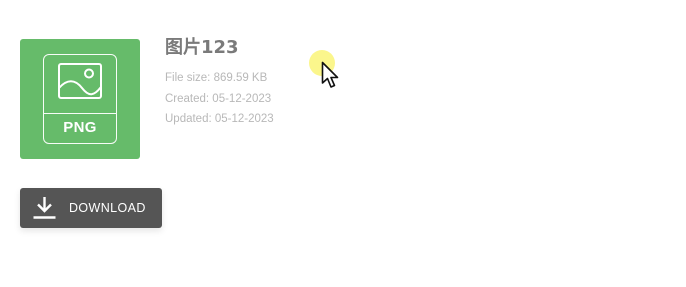 The width and height of the screenshot is (686, 287). What do you see at coordinates (80, 113) in the screenshot?
I see `frame-divider` at bounding box center [80, 113].